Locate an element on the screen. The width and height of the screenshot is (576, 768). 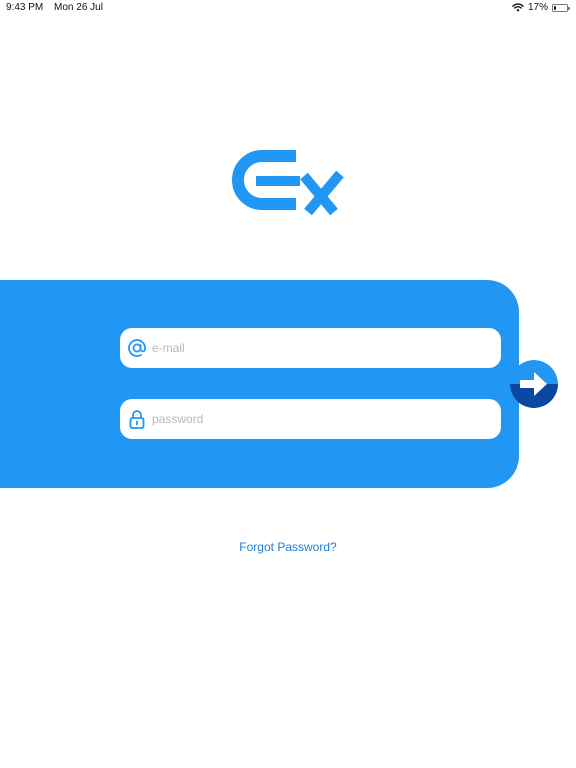
email-input is located at coordinates (317, 348).